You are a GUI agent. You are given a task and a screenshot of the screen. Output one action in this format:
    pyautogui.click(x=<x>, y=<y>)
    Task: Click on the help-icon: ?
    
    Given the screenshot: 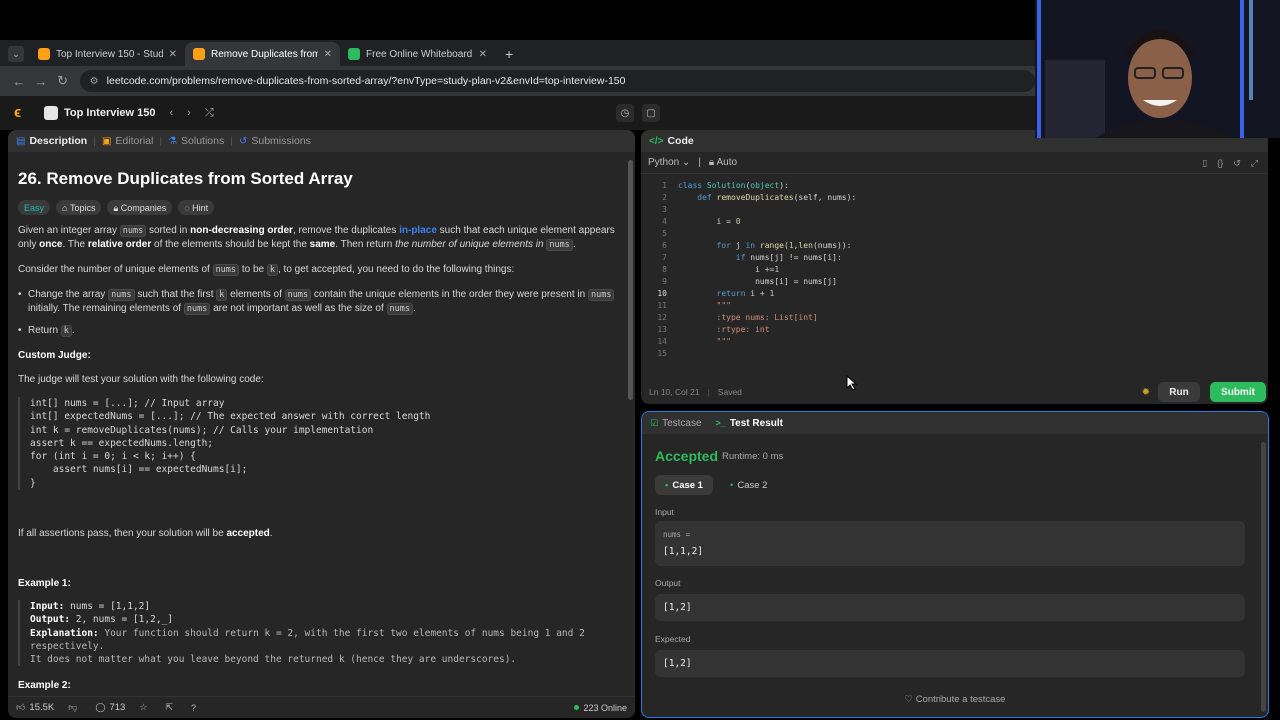 What is the action you would take?
    pyautogui.click(x=193, y=707)
    